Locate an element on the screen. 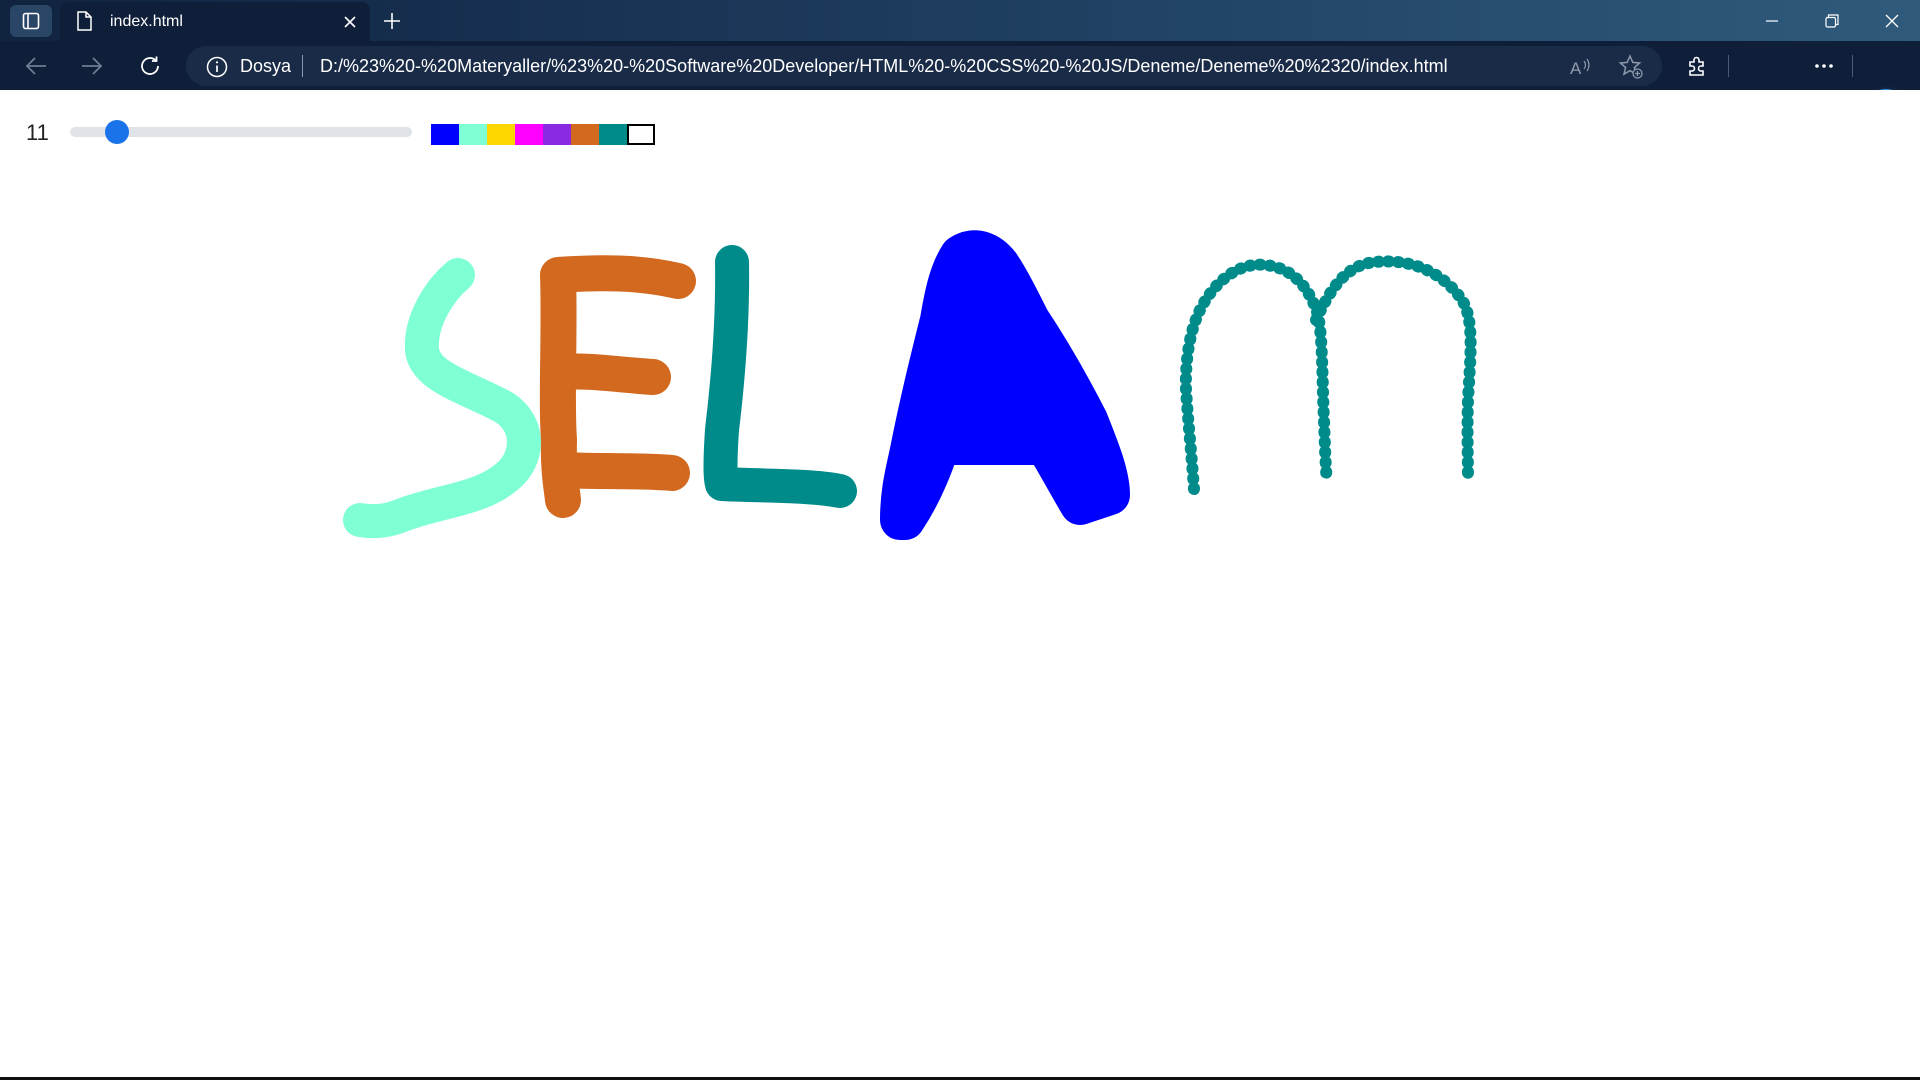  refresh-button is located at coordinates (150, 66).